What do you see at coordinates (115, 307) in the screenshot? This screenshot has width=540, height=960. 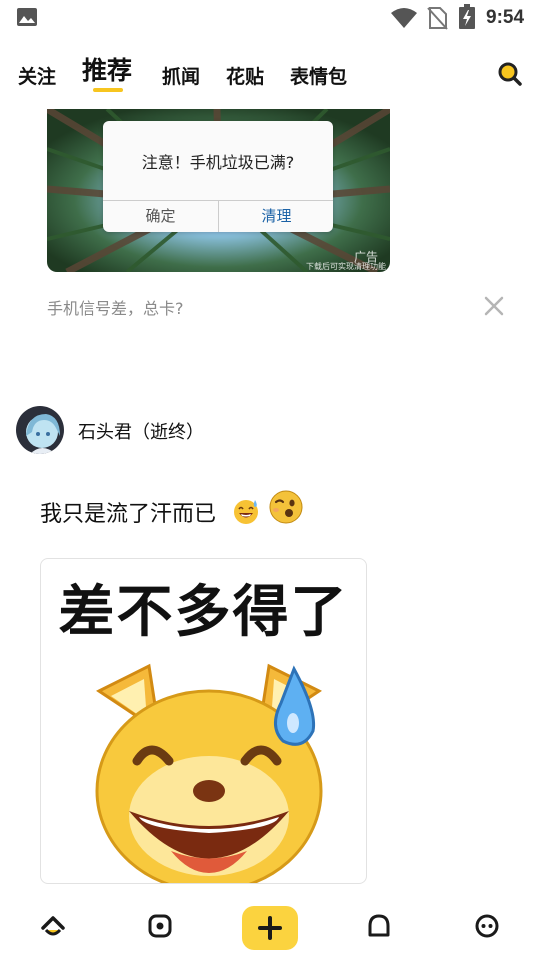 I see `ad-caption: 手机信号差，总卡?` at bounding box center [115, 307].